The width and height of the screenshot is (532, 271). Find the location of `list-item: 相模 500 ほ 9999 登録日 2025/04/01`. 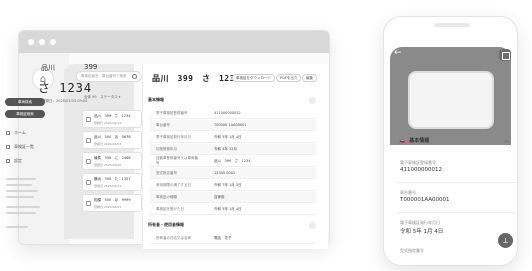

list-item: 相模 500 ほ 9999 登録日 2025/04/01 is located at coordinates (112, 203).